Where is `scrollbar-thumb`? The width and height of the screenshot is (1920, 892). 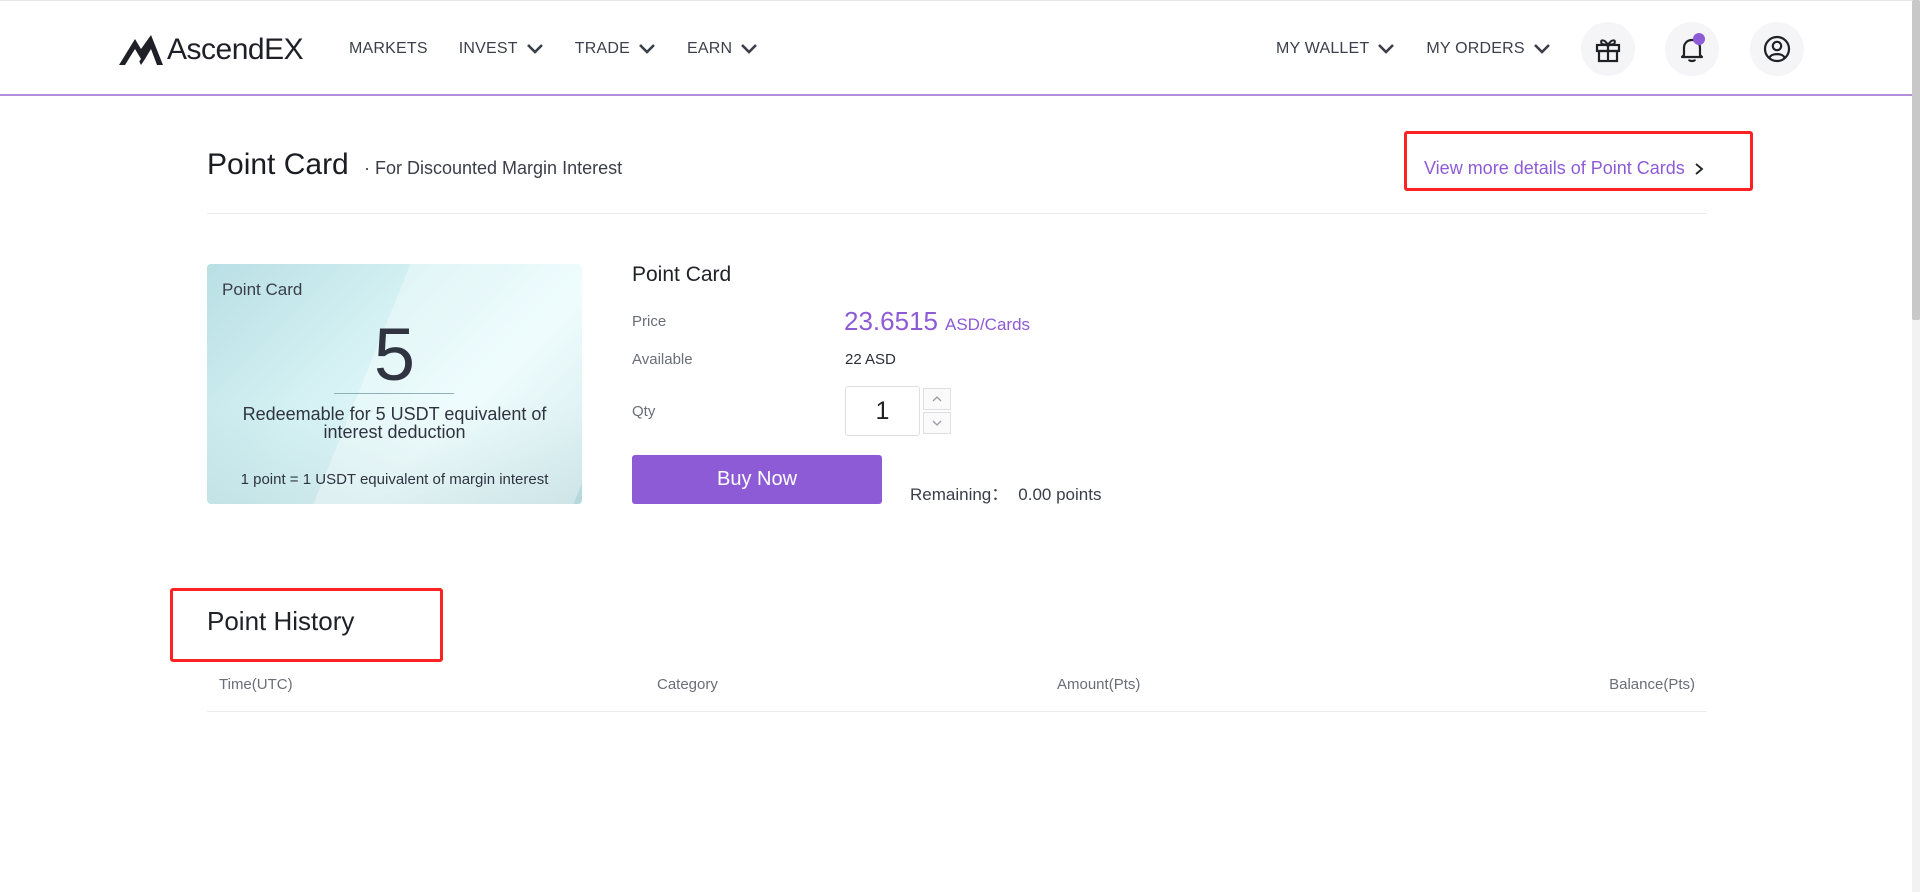
scrollbar-thumb is located at coordinates (1916, 160).